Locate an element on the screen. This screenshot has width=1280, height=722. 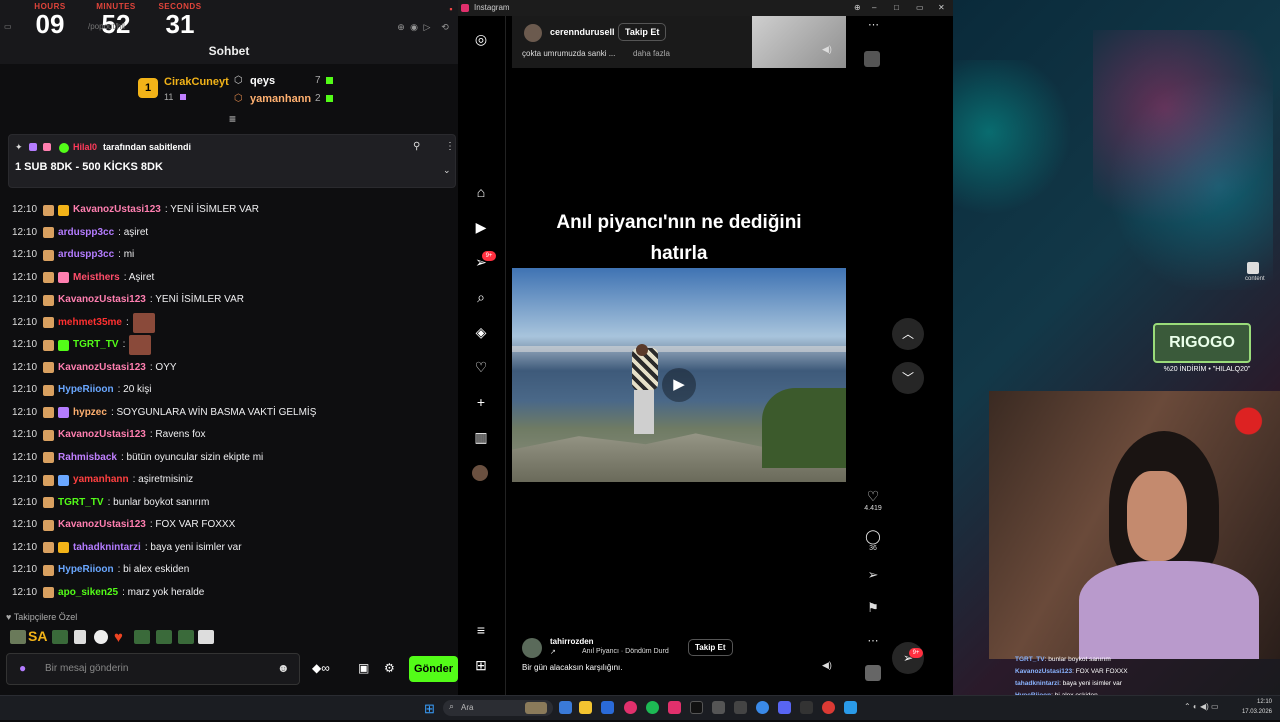
play-button: ▶ is located at coordinates (679, 385).